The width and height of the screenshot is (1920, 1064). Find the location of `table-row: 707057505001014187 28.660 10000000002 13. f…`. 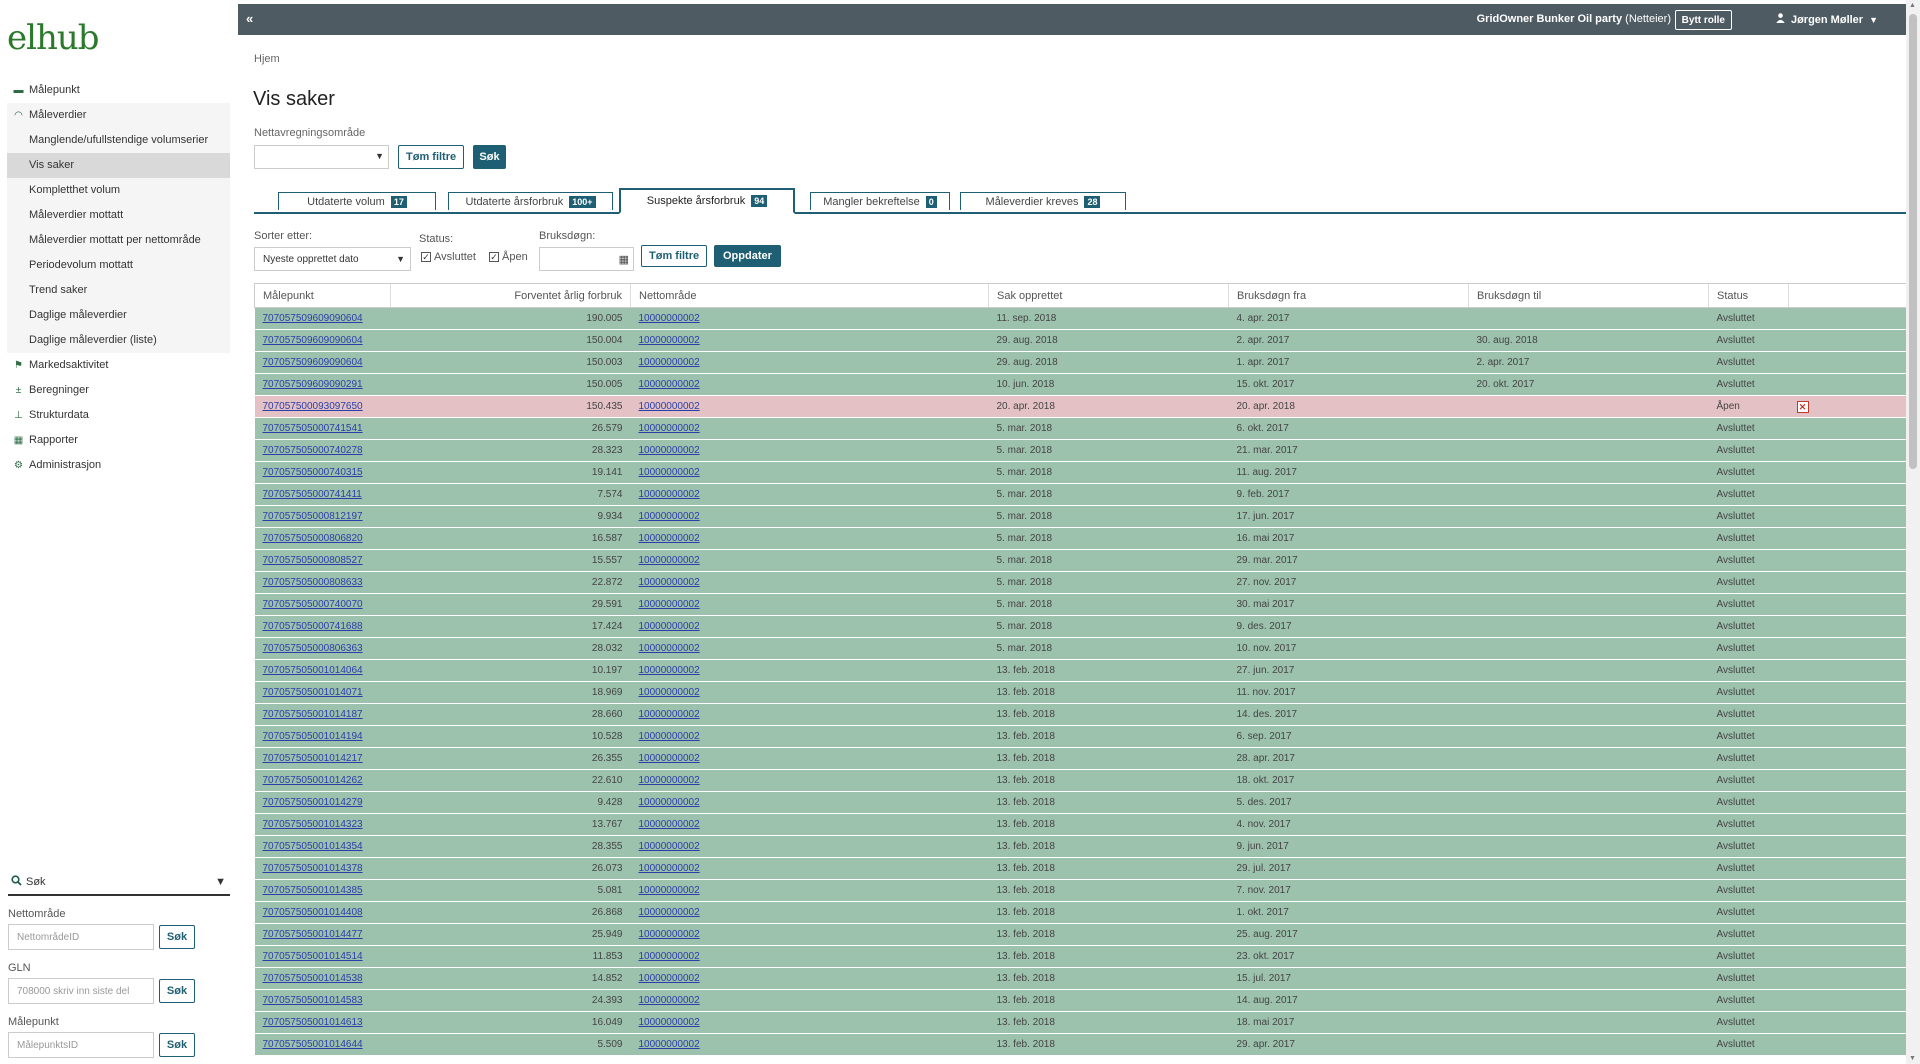

table-row: 707057505001014187 28.660 10000000002 13. f… is located at coordinates (1080, 714).